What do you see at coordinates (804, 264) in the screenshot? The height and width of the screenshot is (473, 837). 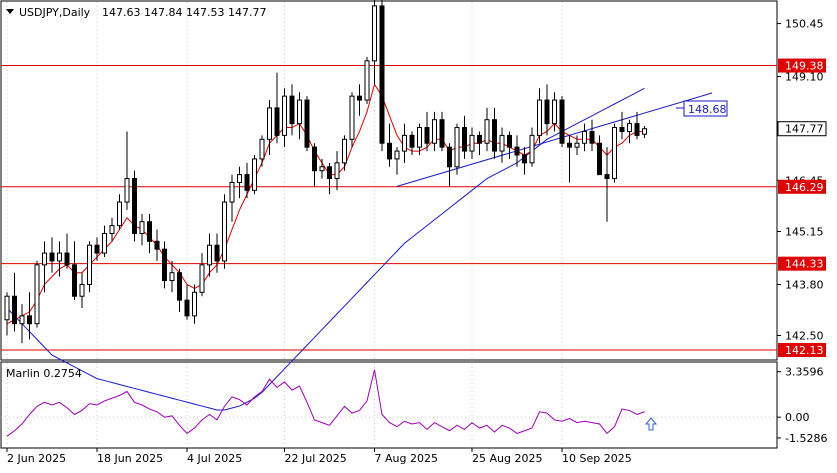 I see `level-price-label: 144.33` at bounding box center [804, 264].